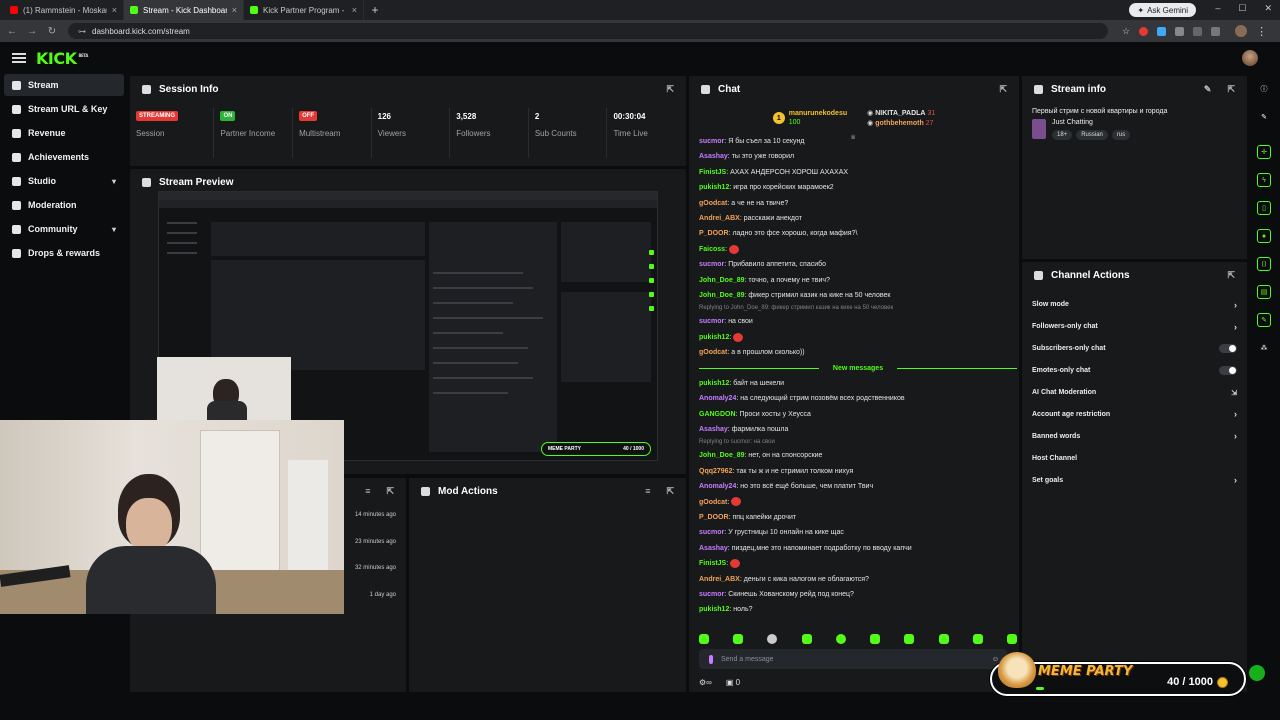  I want to click on lightning-icon: ϟ, so click(1264, 180).